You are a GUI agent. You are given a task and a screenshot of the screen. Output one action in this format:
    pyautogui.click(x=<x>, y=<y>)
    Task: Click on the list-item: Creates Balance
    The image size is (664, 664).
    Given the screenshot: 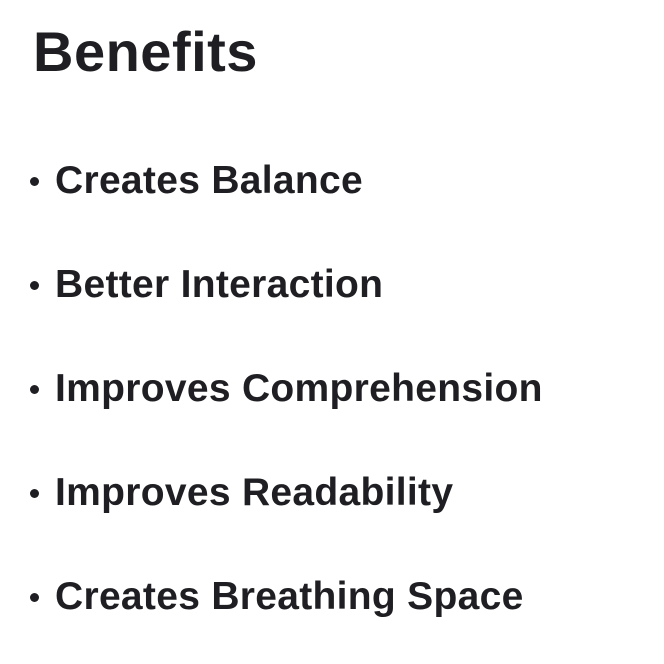 What is the action you would take?
    pyautogui.click(x=345, y=181)
    